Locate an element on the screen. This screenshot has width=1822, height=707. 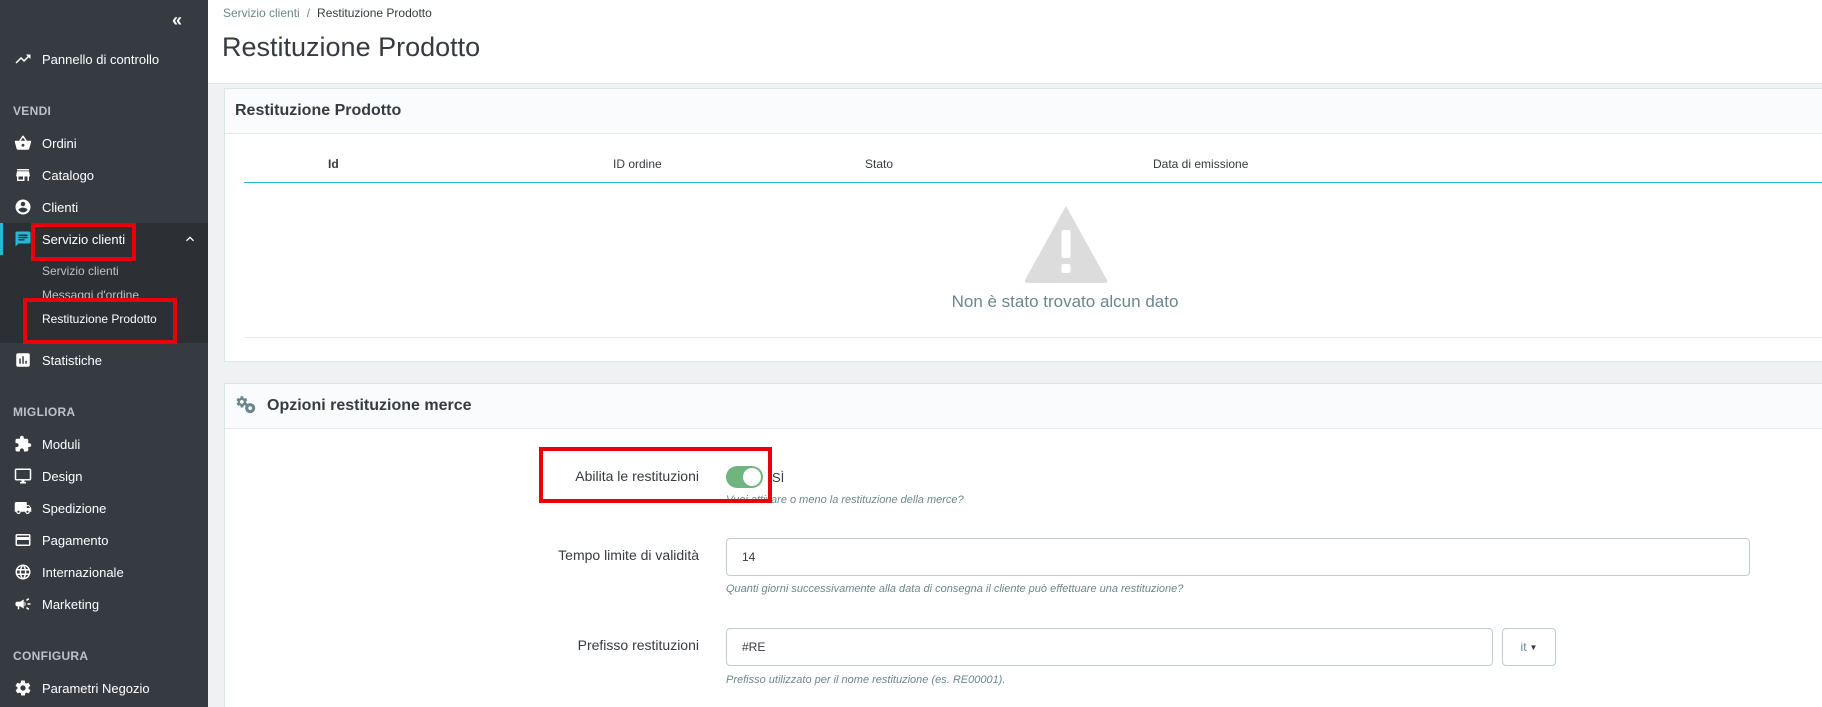
enable-returns-label: Abilita le restituzioni is located at coordinates (637, 476).